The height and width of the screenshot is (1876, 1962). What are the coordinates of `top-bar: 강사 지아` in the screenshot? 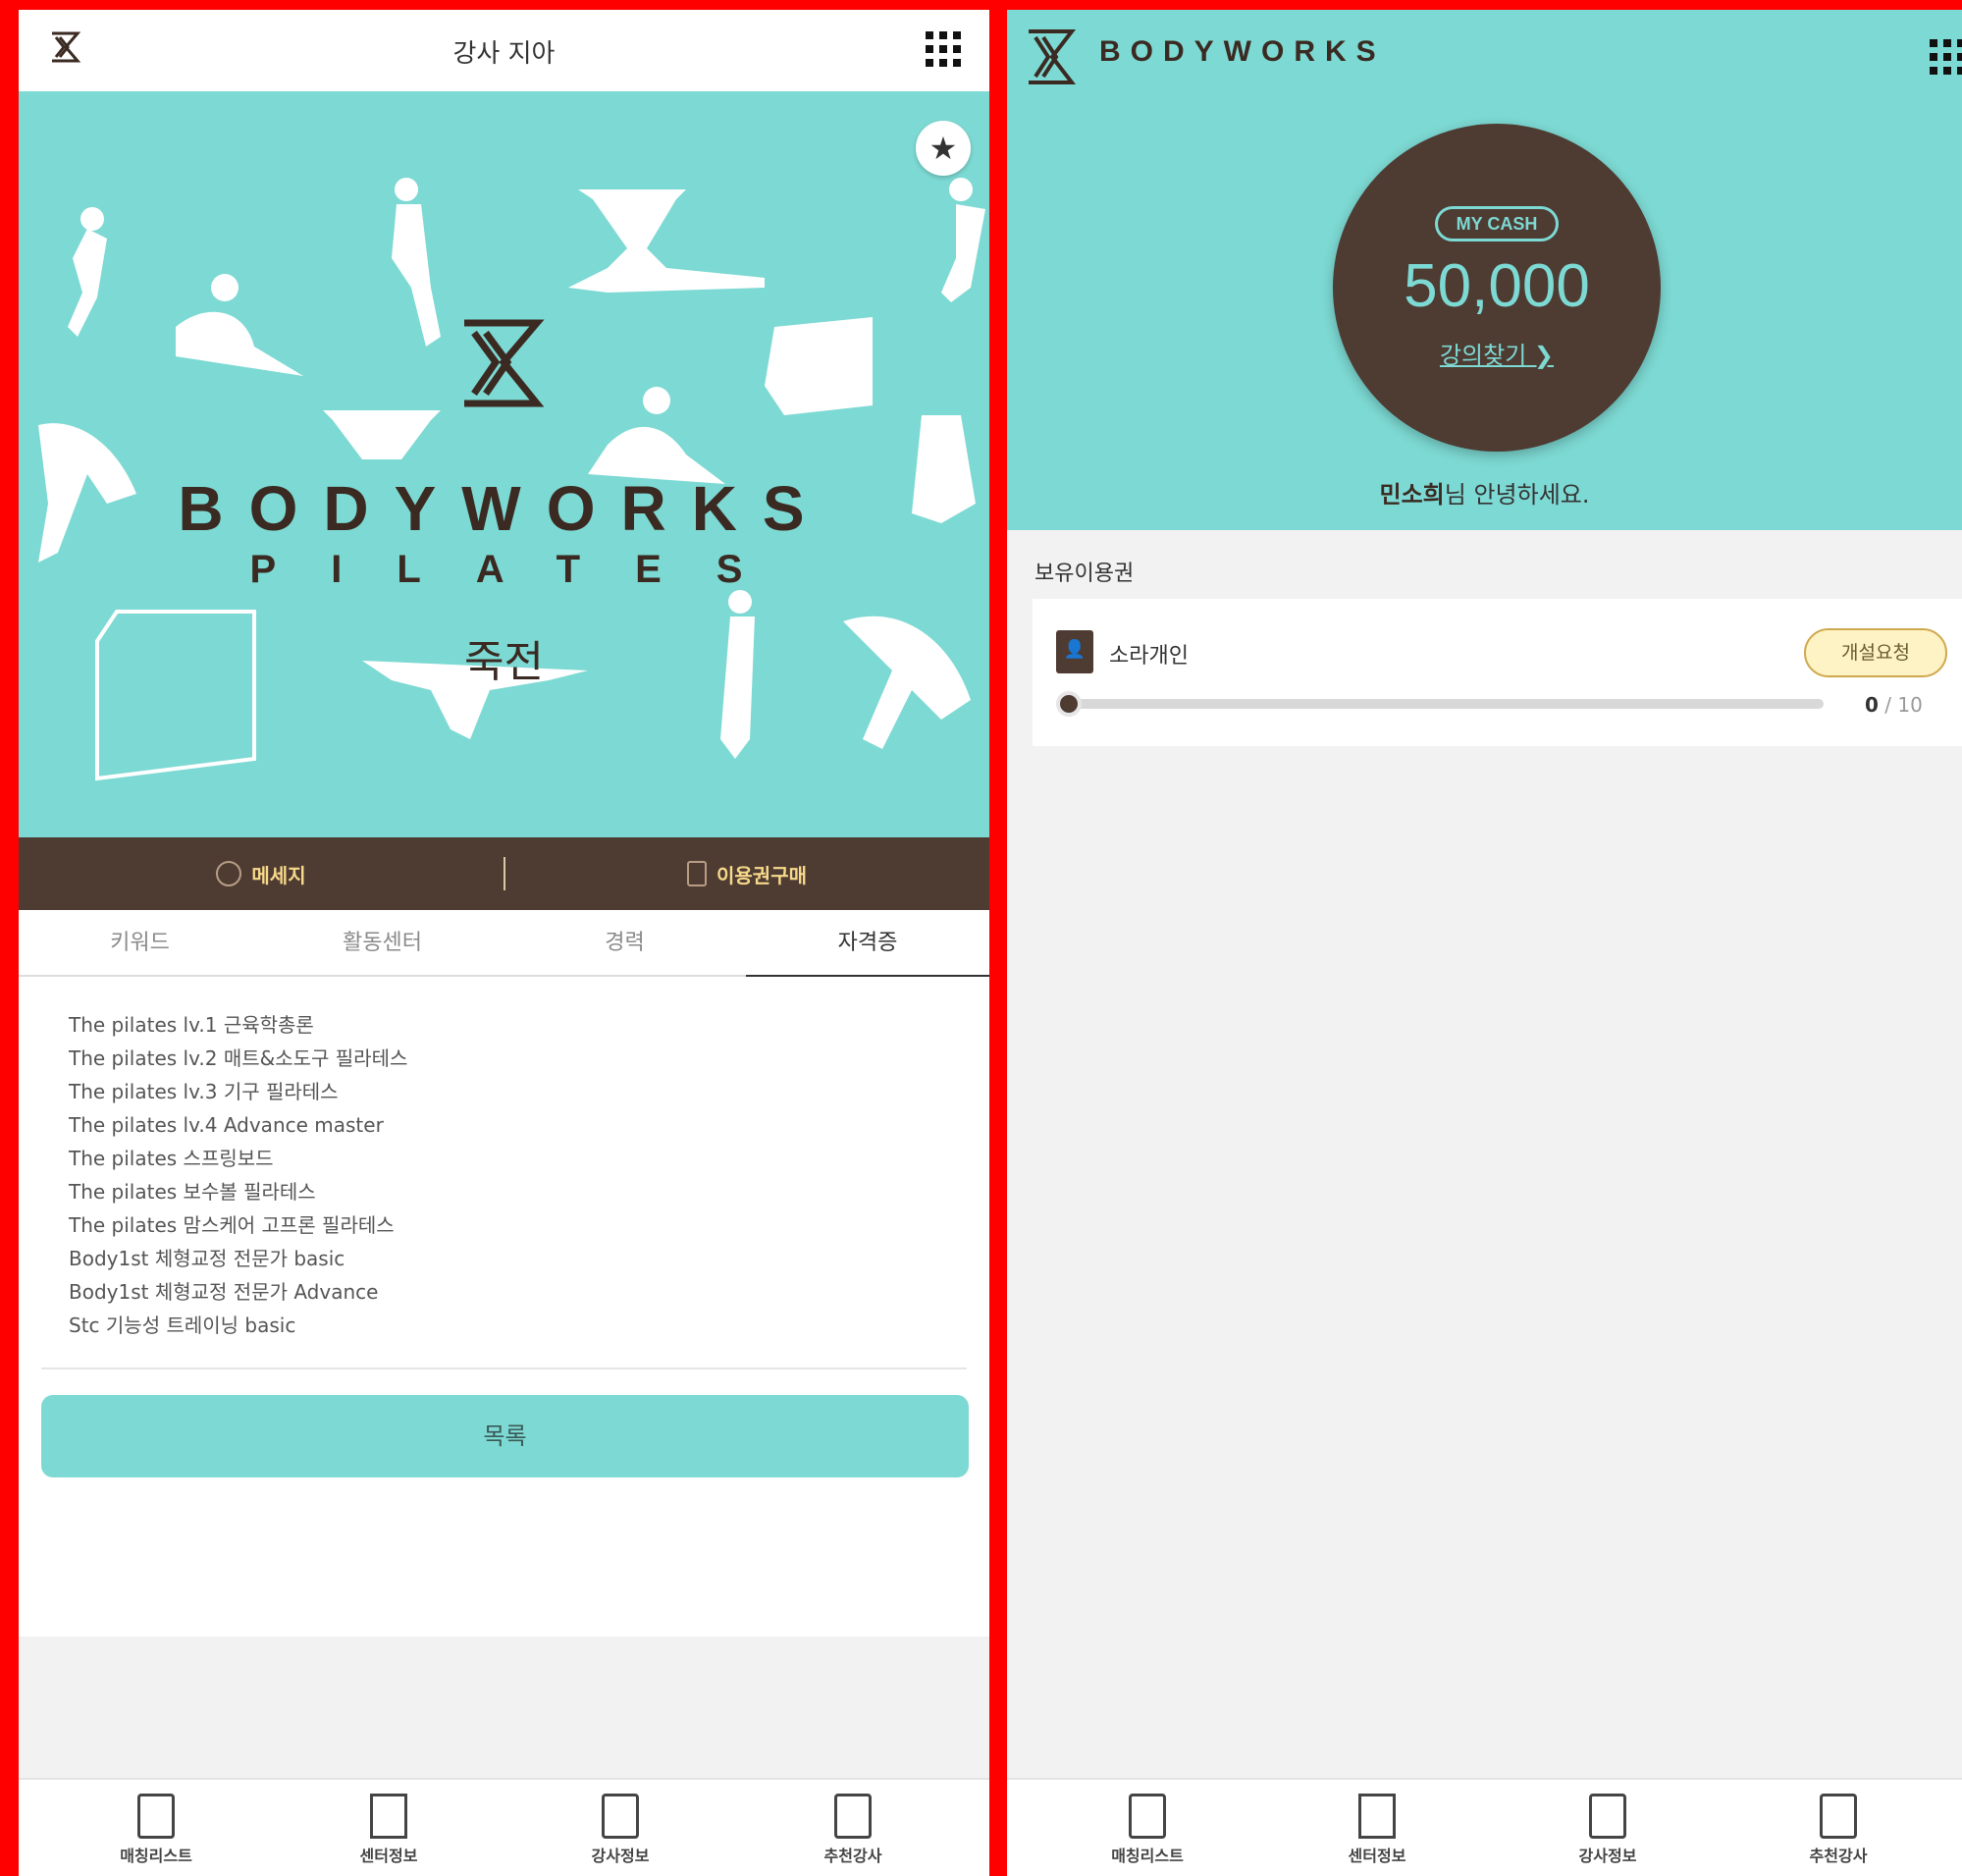 It's located at (504, 50).